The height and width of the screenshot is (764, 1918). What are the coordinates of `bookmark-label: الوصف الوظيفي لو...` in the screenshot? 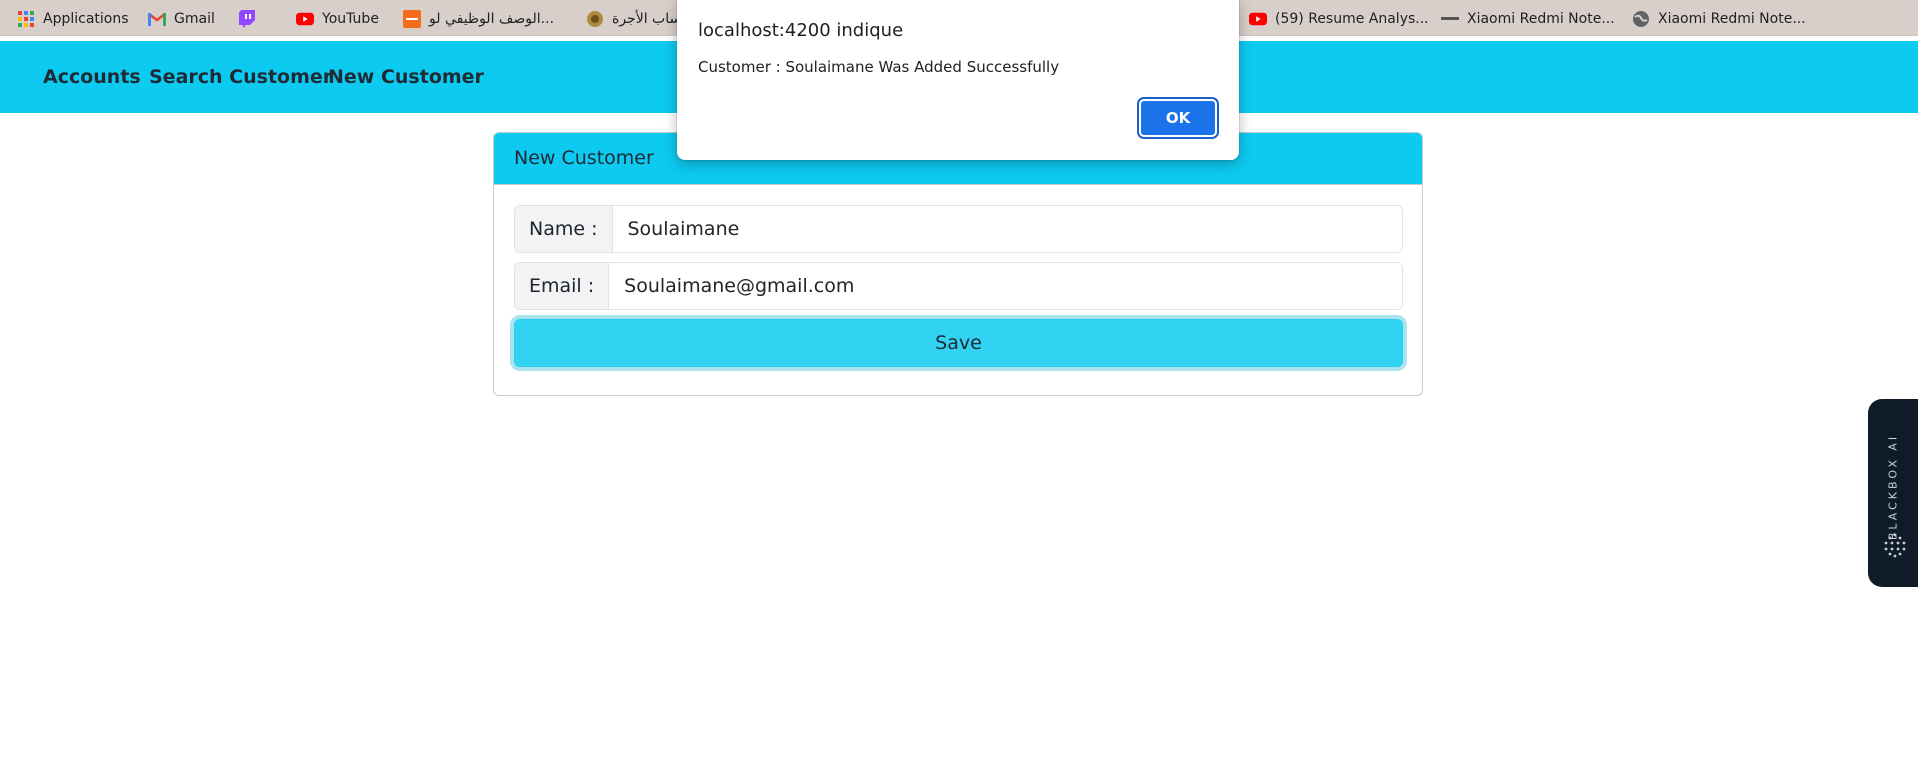 It's located at (492, 19).